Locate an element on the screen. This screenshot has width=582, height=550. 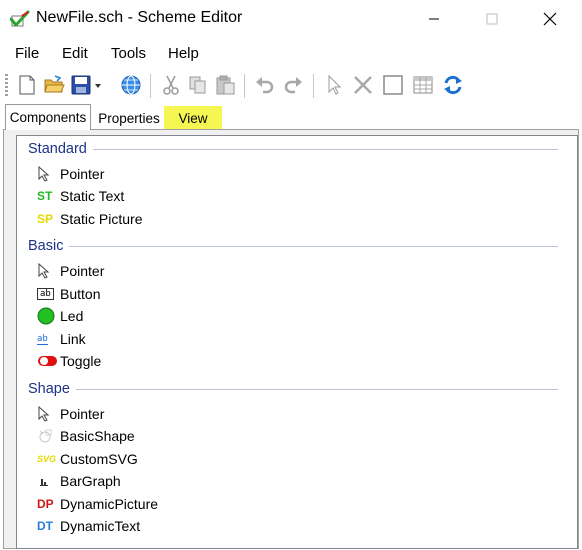
menu-tools: Tools is located at coordinates (128, 53).